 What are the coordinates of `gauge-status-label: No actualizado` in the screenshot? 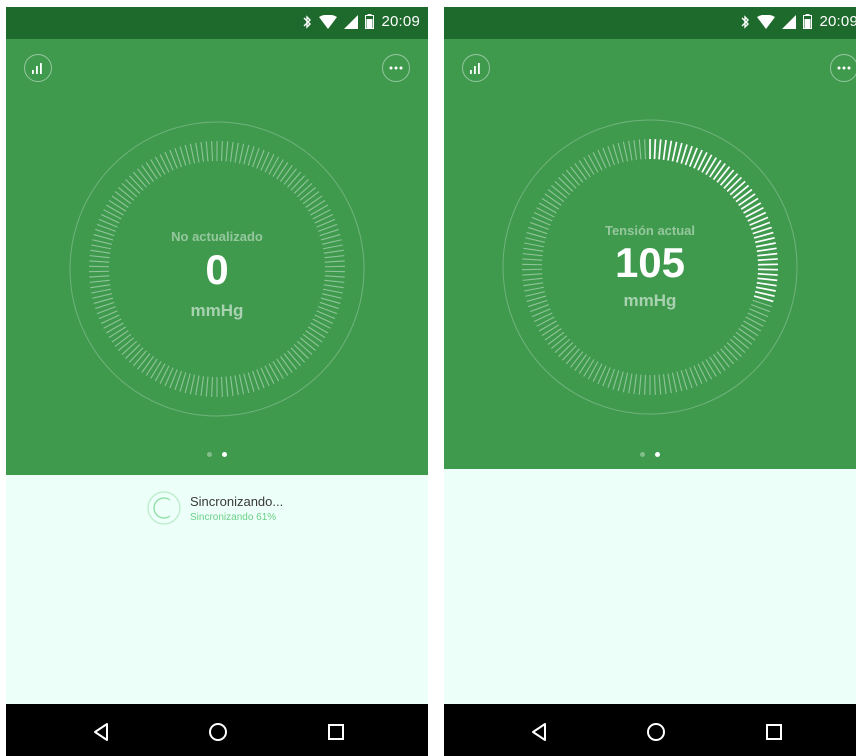 It's located at (217, 236).